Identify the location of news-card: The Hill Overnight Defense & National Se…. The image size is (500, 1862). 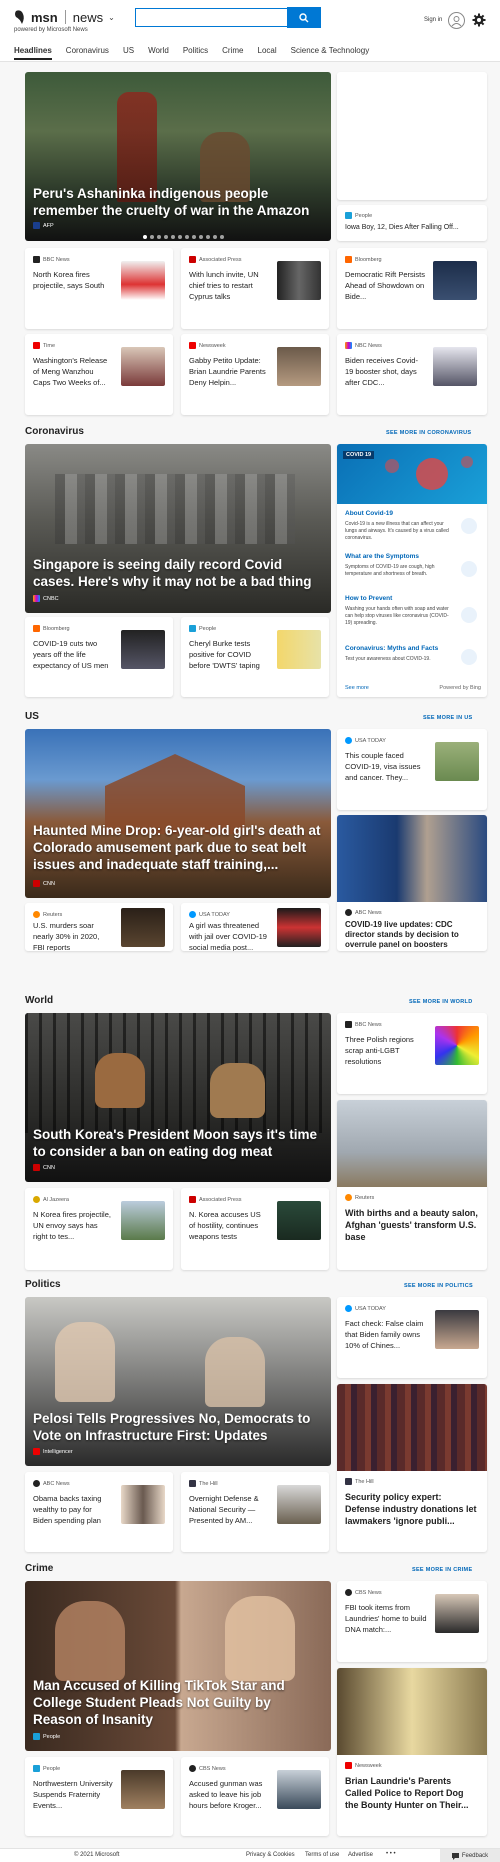
(255, 1512).